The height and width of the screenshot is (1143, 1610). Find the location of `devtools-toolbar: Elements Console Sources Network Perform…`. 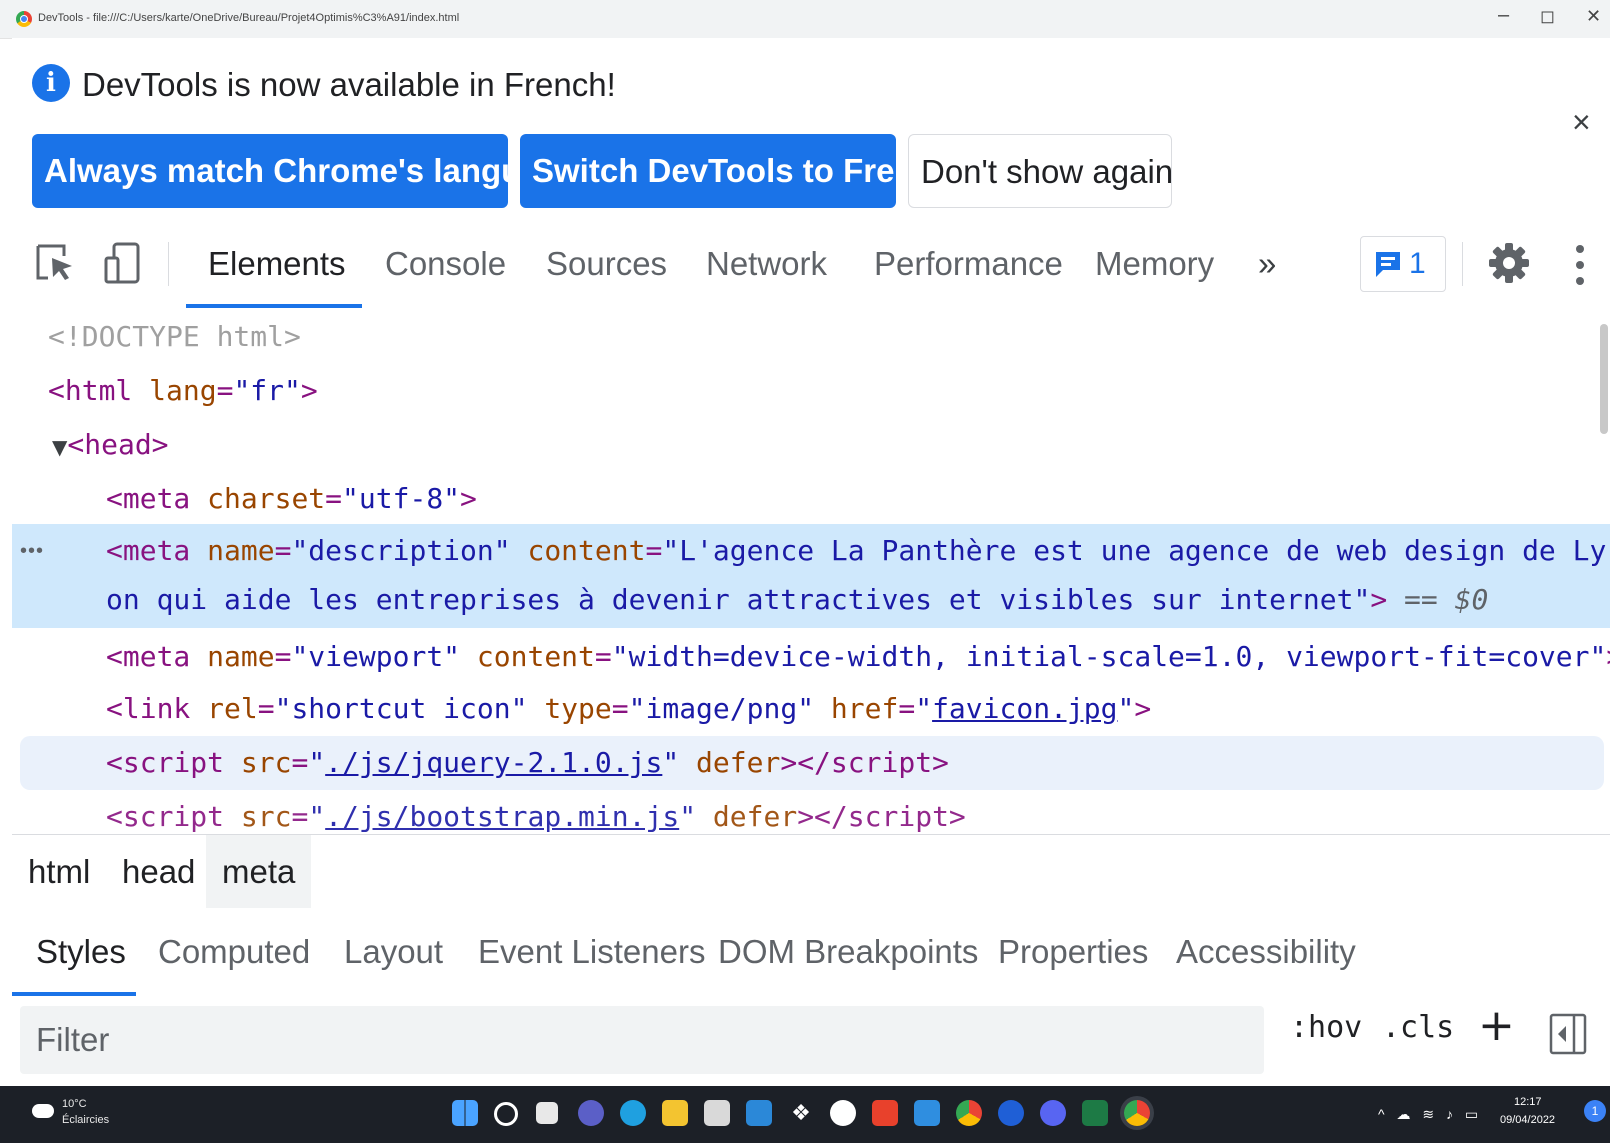

devtools-toolbar: Elements Console Sources Network Perform… is located at coordinates (811, 264).